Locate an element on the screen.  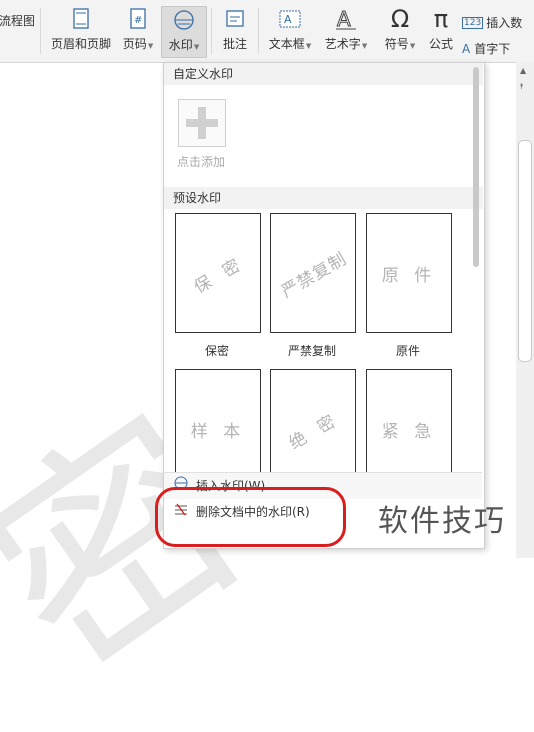
highlight-ring is located at coordinates (250, 517).